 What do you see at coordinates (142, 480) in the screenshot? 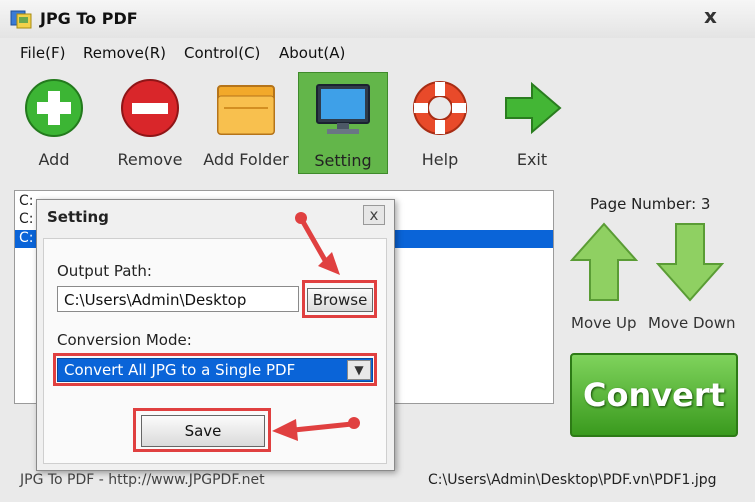
I see `status-website: JPG To PDF - http://www.JPGPDF.net` at bounding box center [142, 480].